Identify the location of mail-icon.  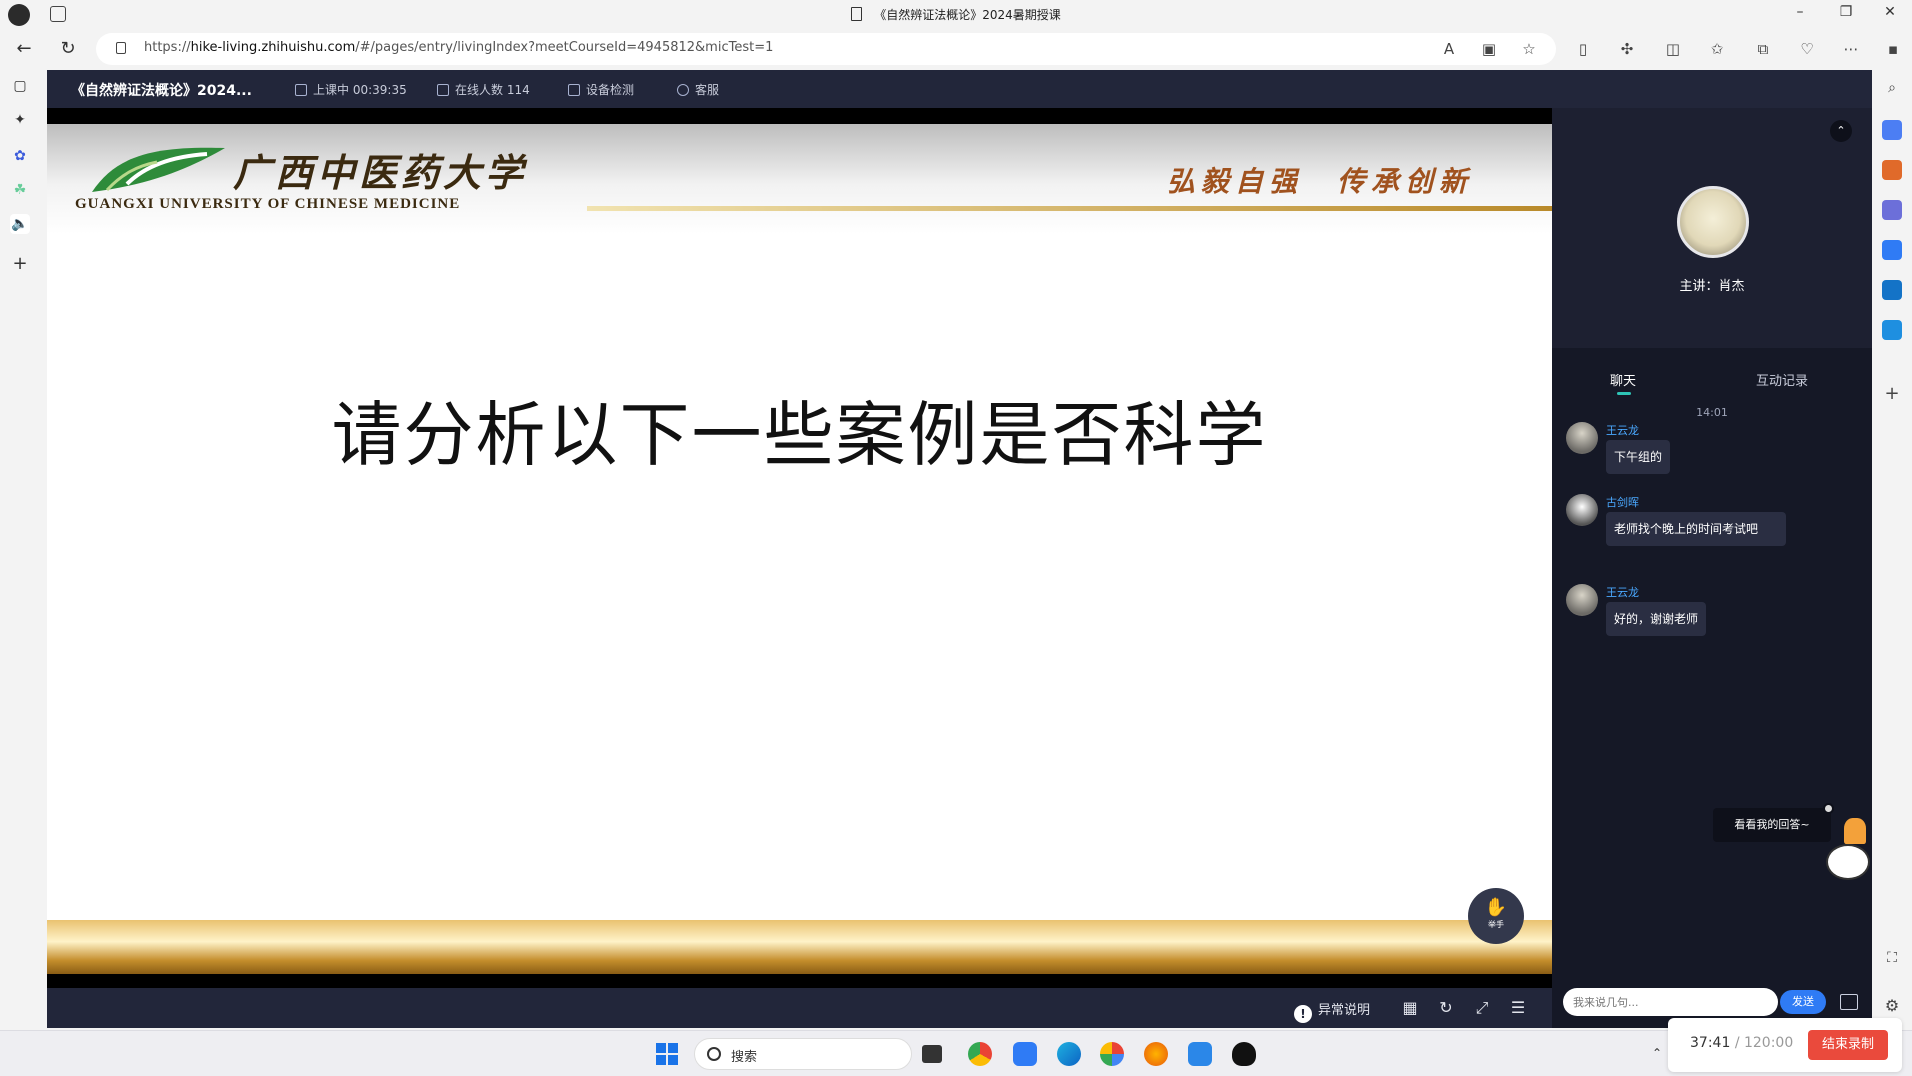
(1200, 1054).